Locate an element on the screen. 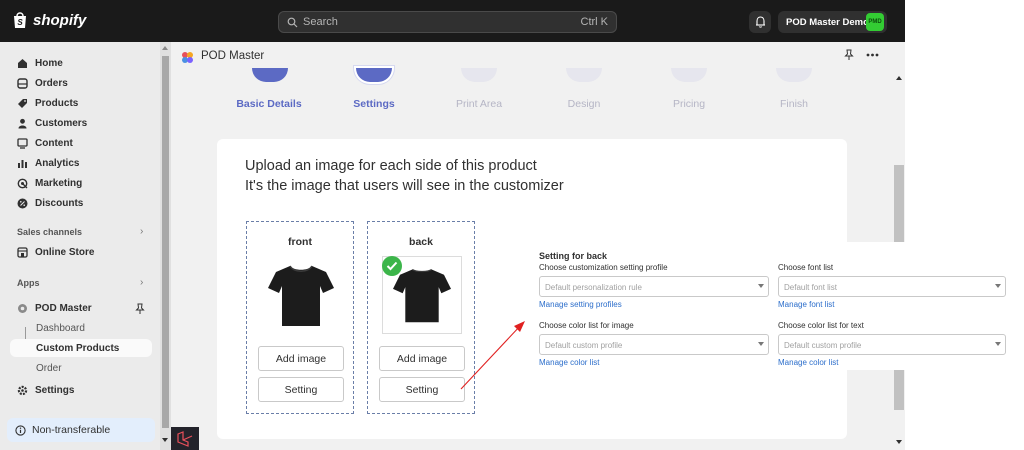  sidebar-item-marketing: Marketing is located at coordinates (81, 183).